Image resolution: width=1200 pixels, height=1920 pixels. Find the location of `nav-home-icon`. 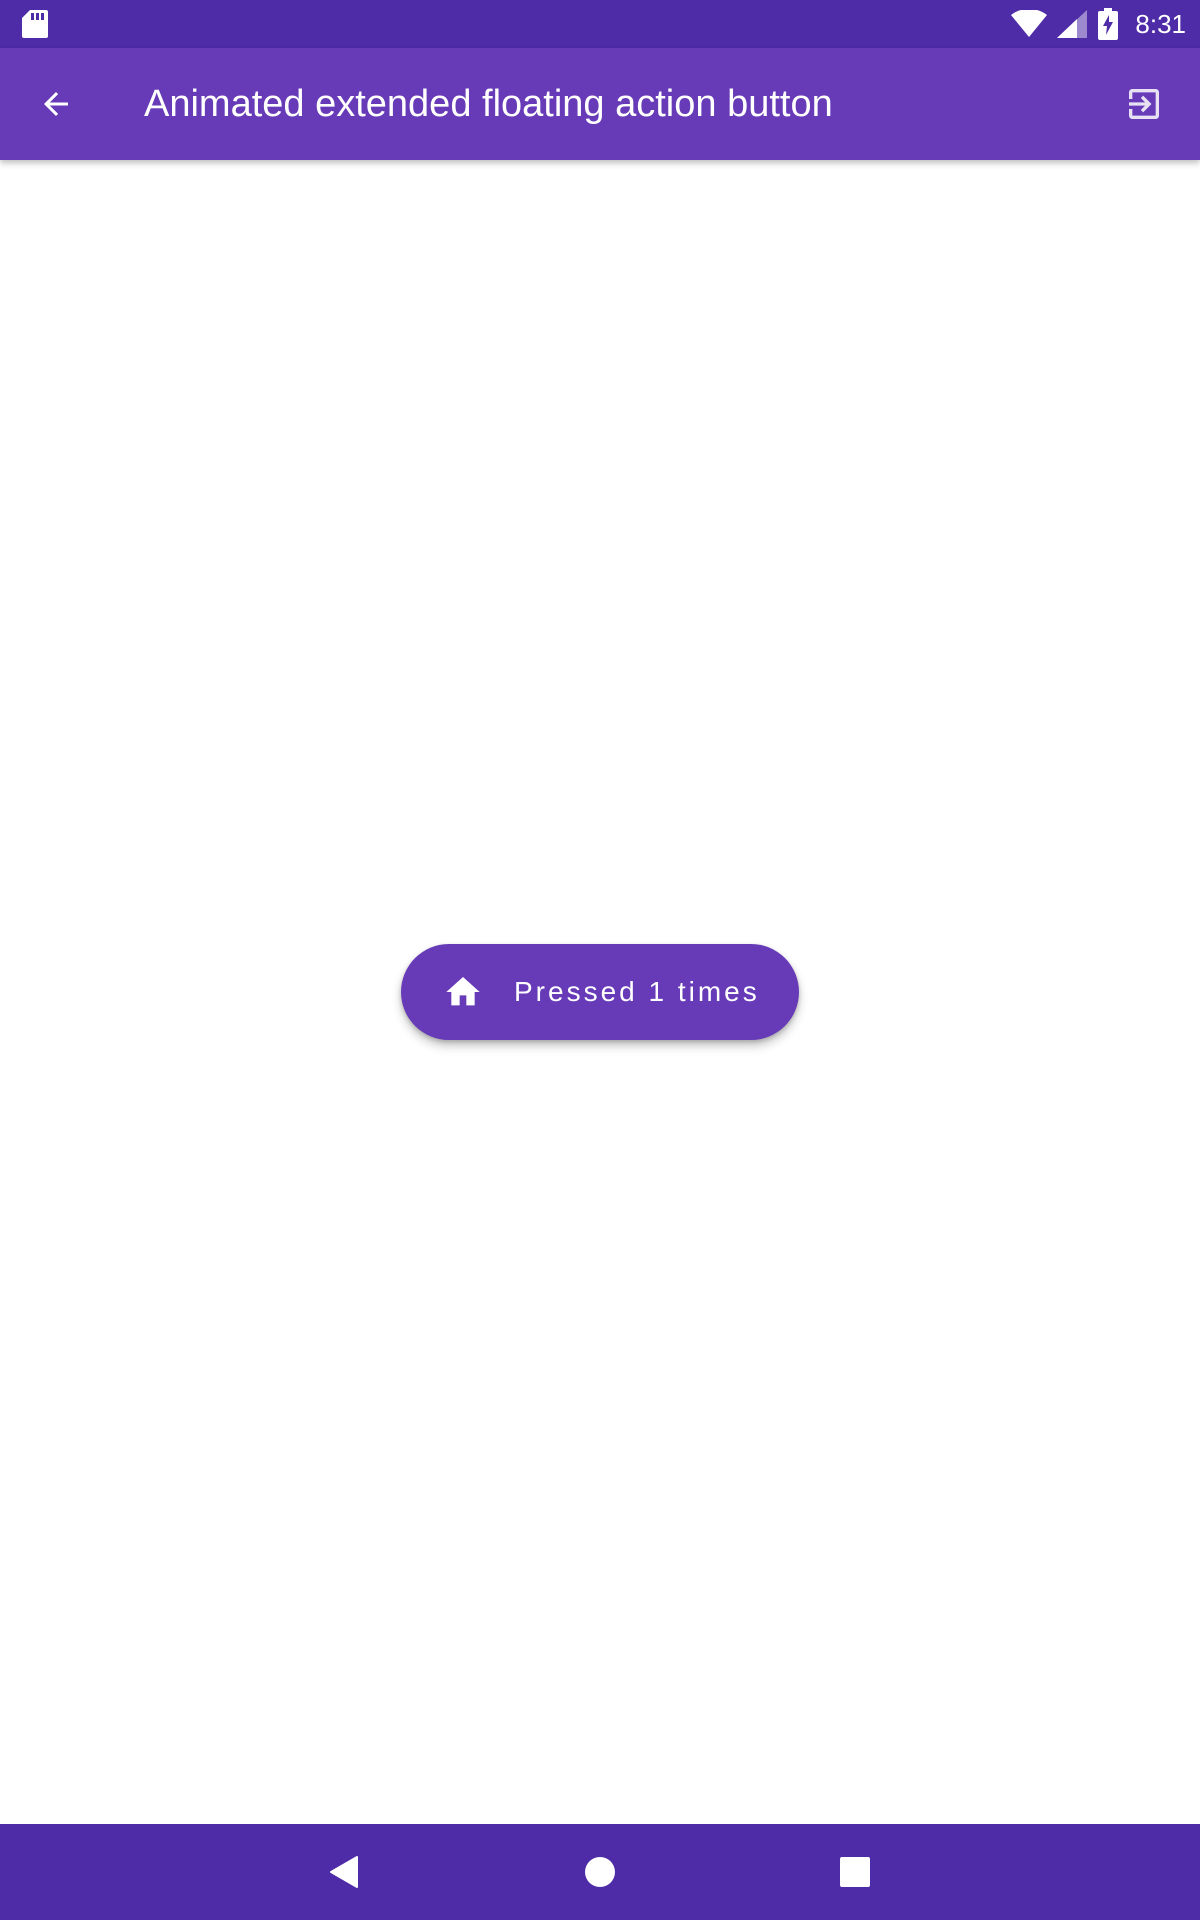

nav-home-icon is located at coordinates (600, 1872).